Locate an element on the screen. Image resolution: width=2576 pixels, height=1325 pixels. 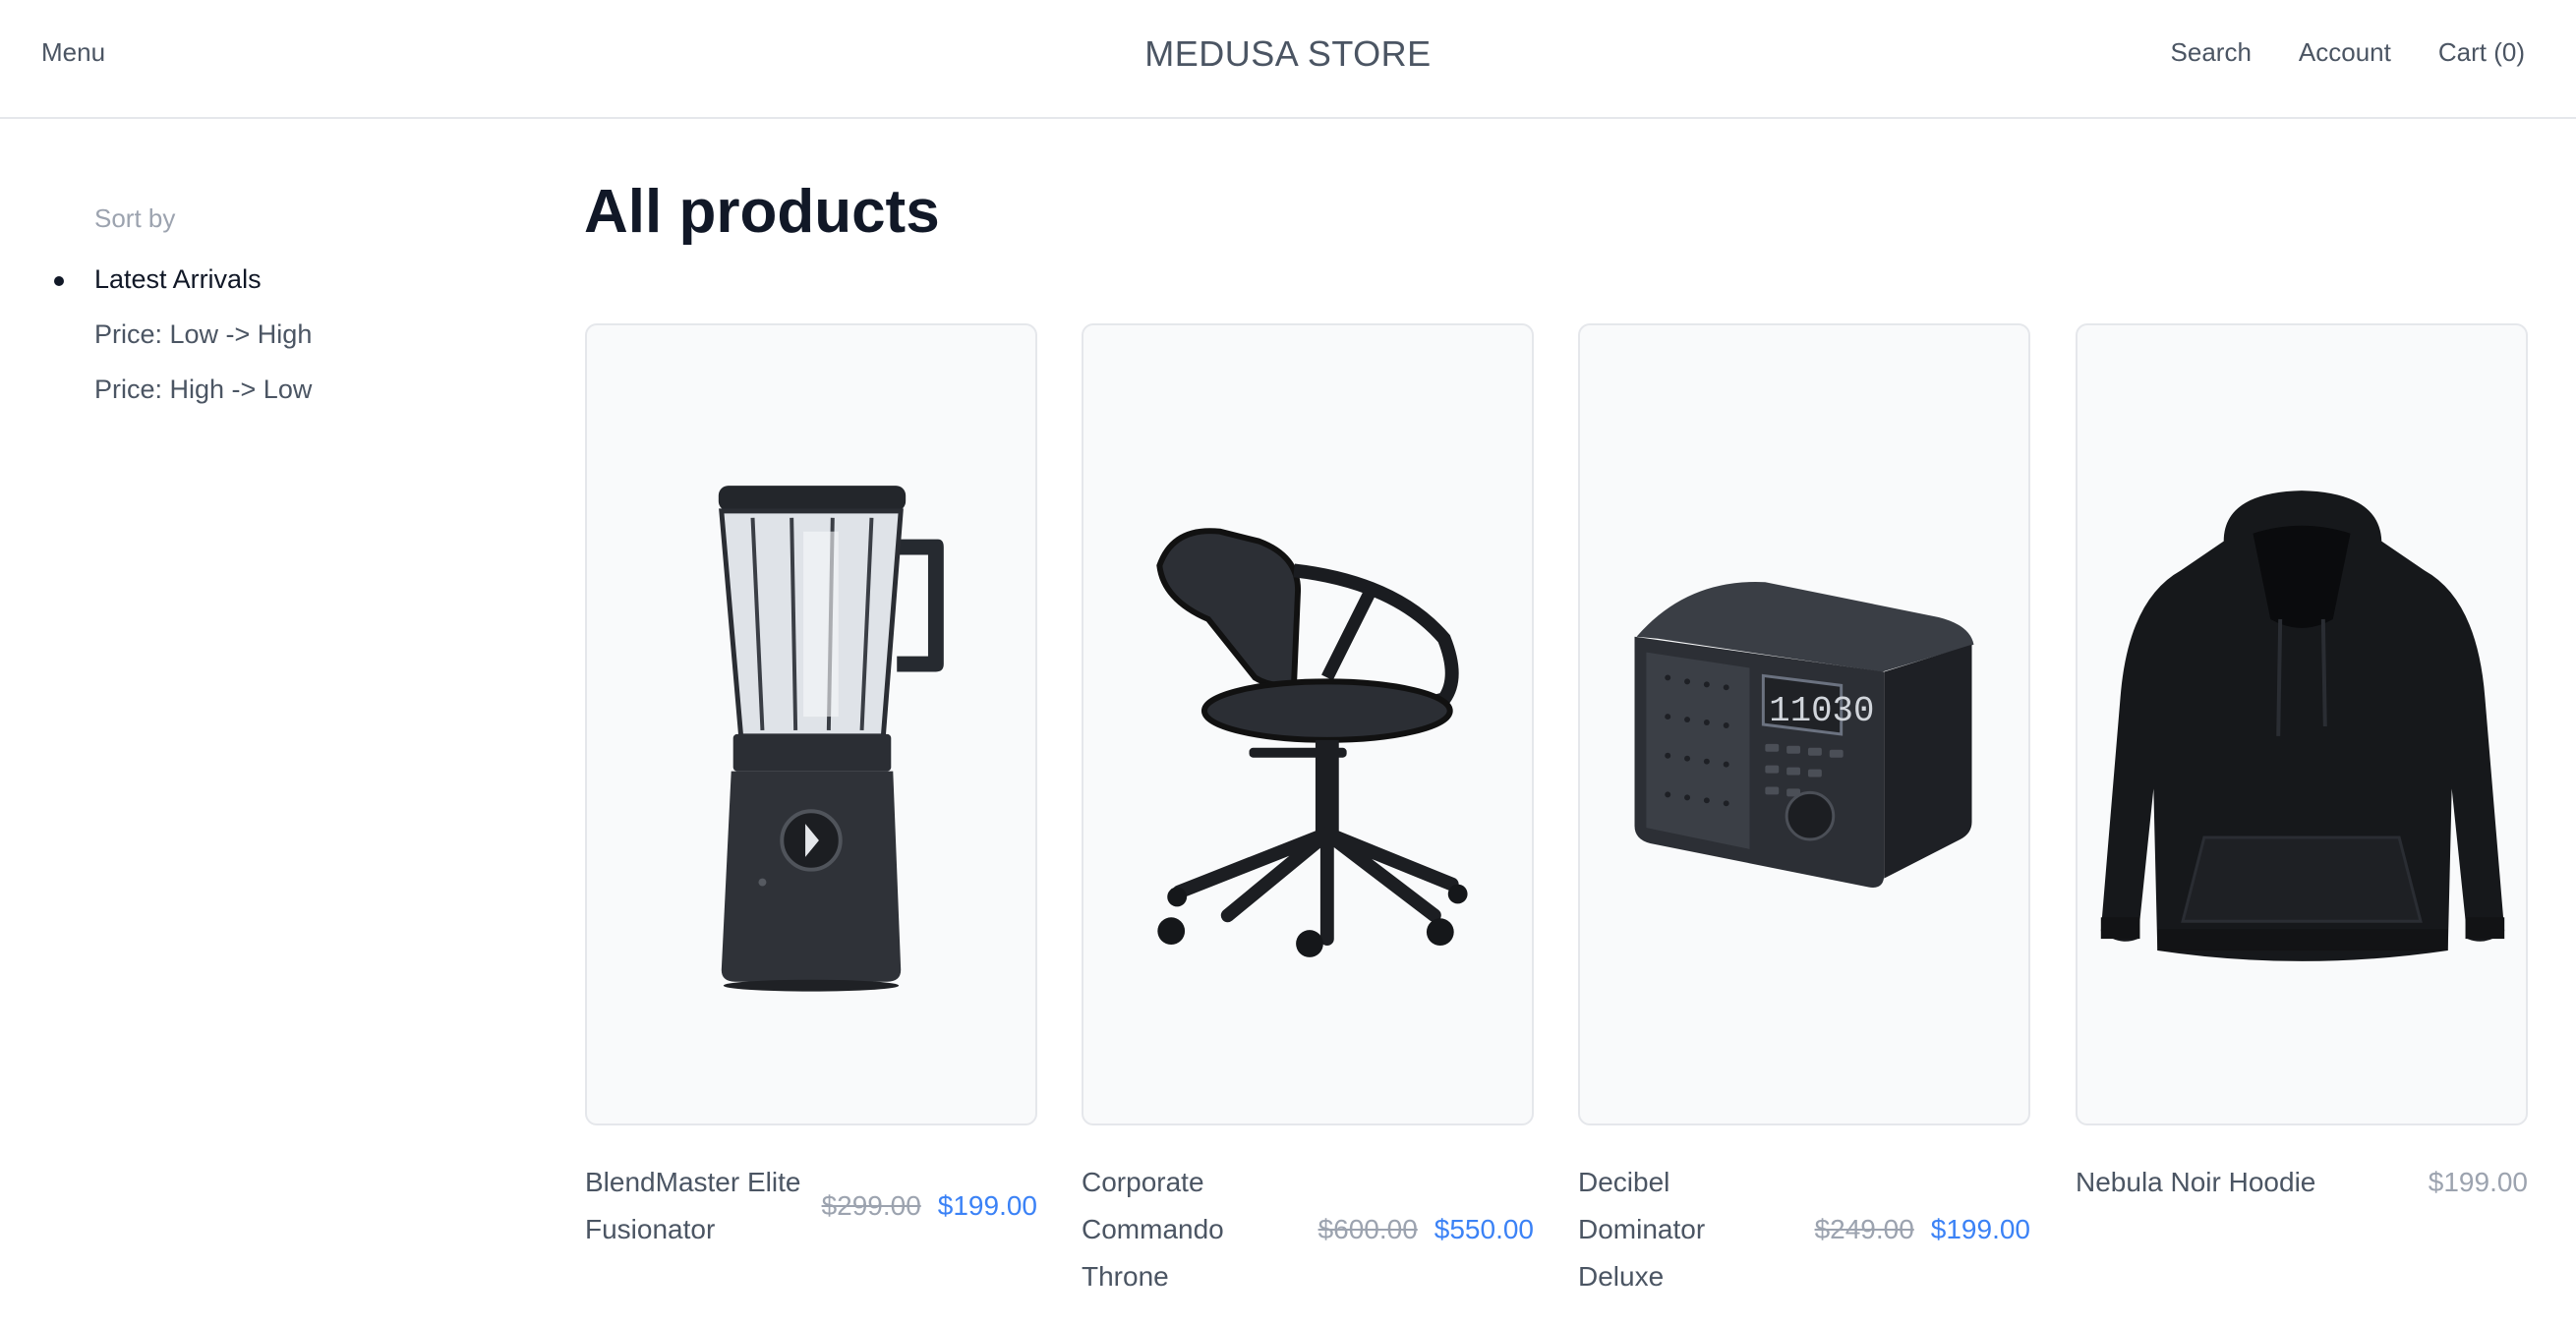
product-title: Corporate Commando Throne is located at coordinates (1165, 1229).